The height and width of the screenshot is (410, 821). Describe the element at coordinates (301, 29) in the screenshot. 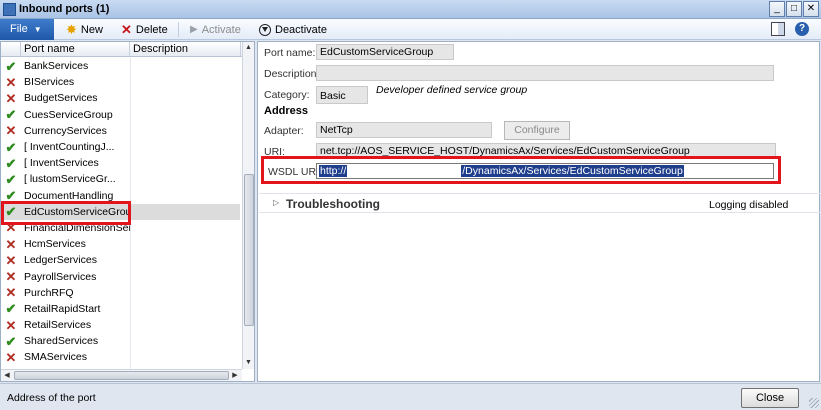

I see `deactivate-button-label: Deactivate` at that location.